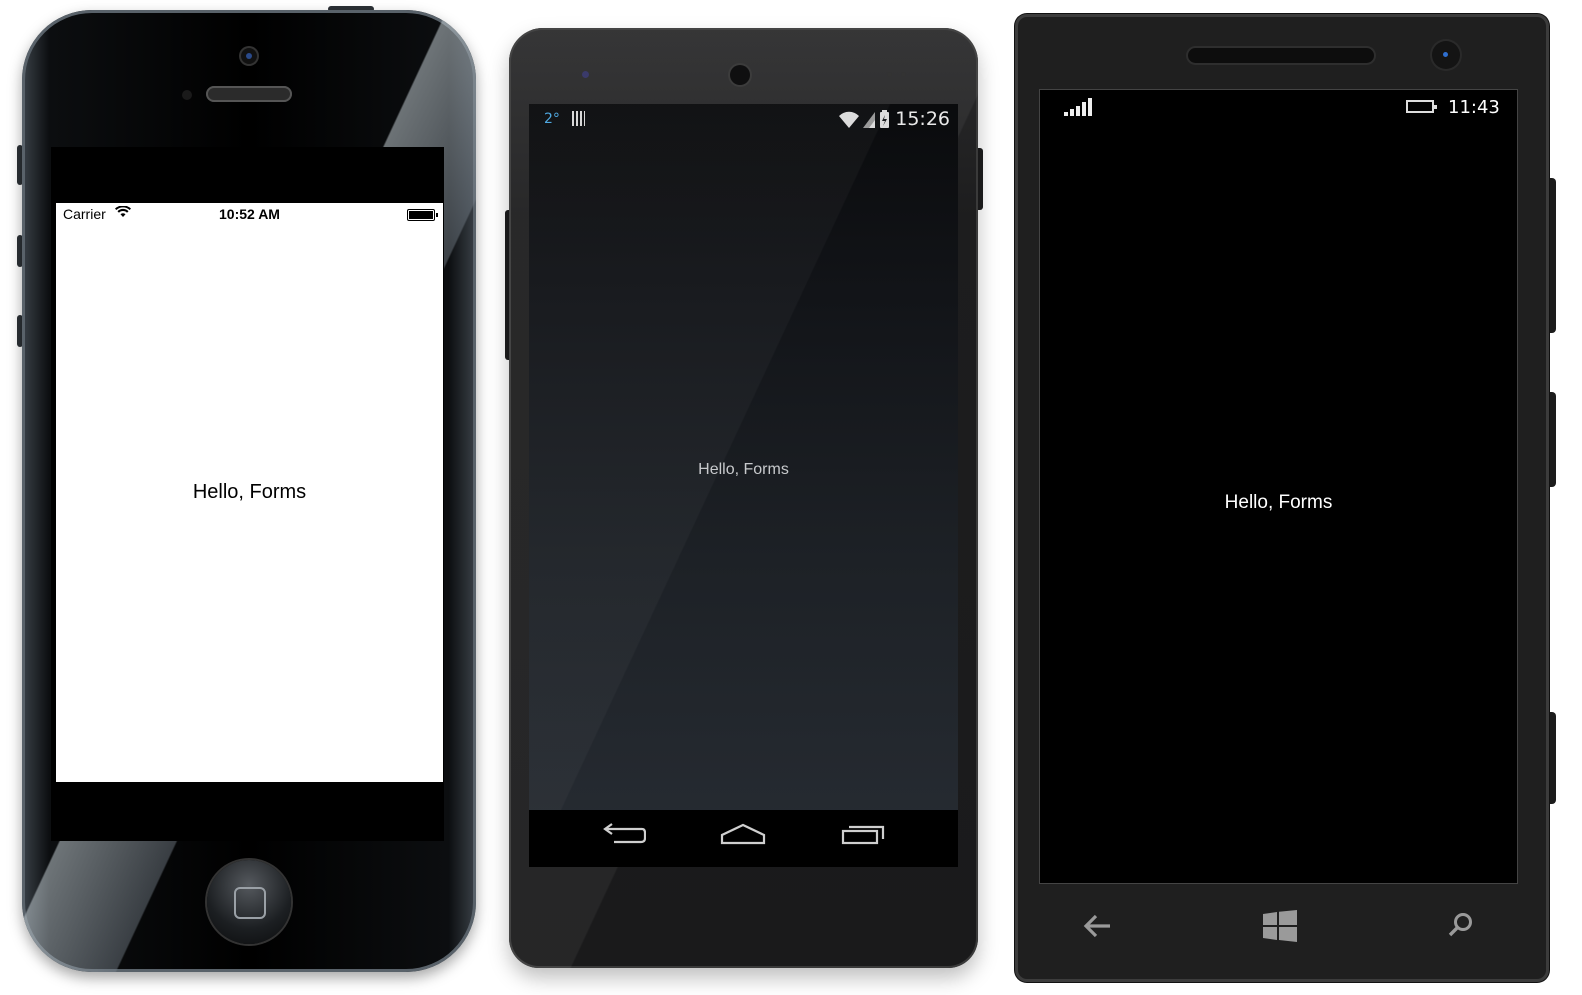  Describe the element at coordinates (1278, 107) in the screenshot. I see `wp-status-bar: 11:43` at that location.